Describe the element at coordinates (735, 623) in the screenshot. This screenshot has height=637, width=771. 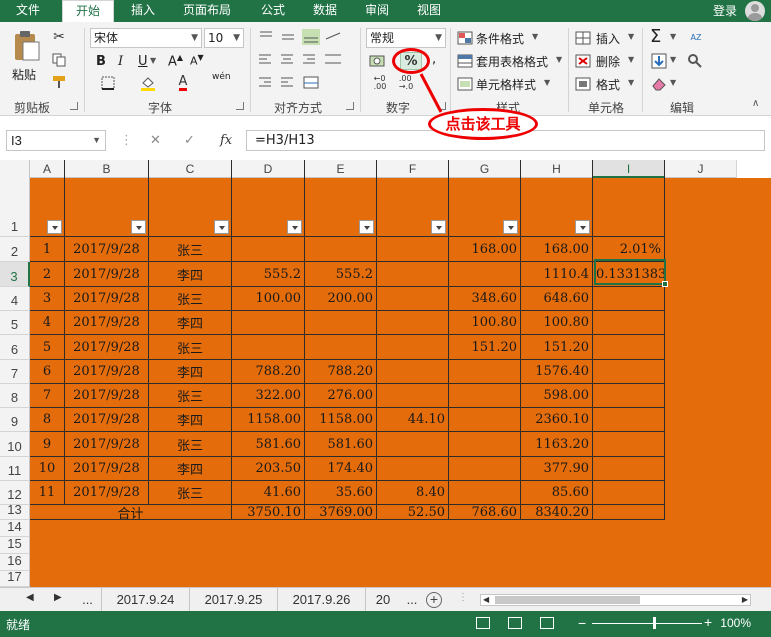
I see `zoom-level: 100%` at that location.